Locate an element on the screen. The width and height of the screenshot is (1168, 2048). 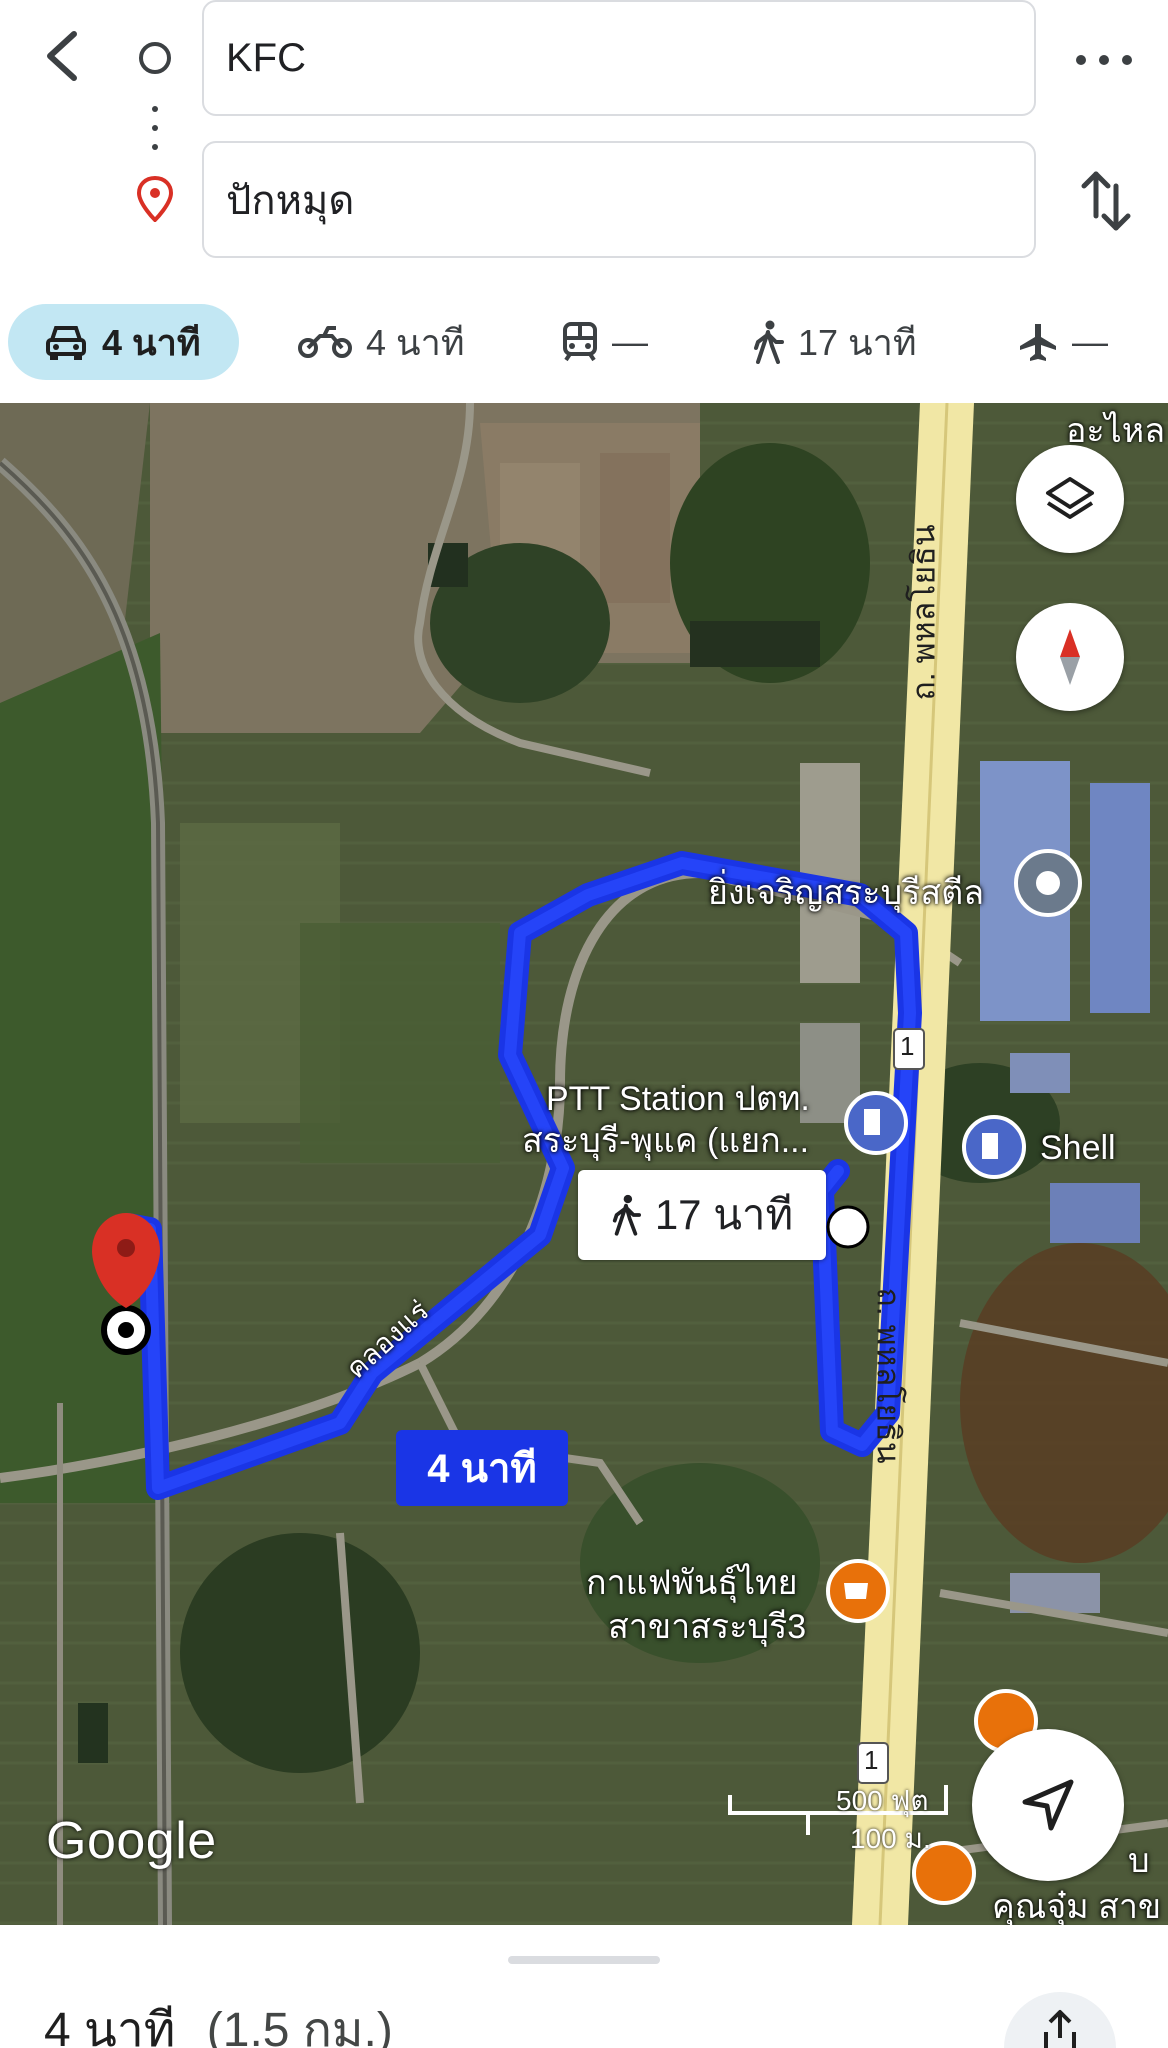
airplane-icon is located at coordinates (1038, 342).